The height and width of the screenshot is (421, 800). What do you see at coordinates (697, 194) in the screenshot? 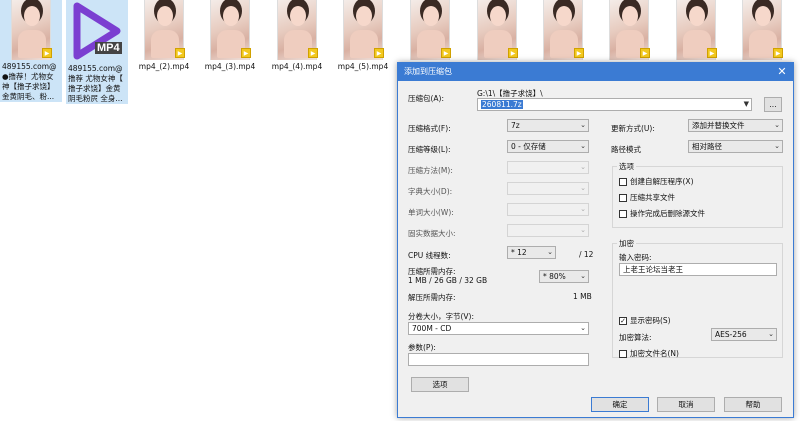
I see `options-group: 选项 创建自解压程序(X) 压缩共享文件 操作完成后删除源文件` at bounding box center [697, 194].